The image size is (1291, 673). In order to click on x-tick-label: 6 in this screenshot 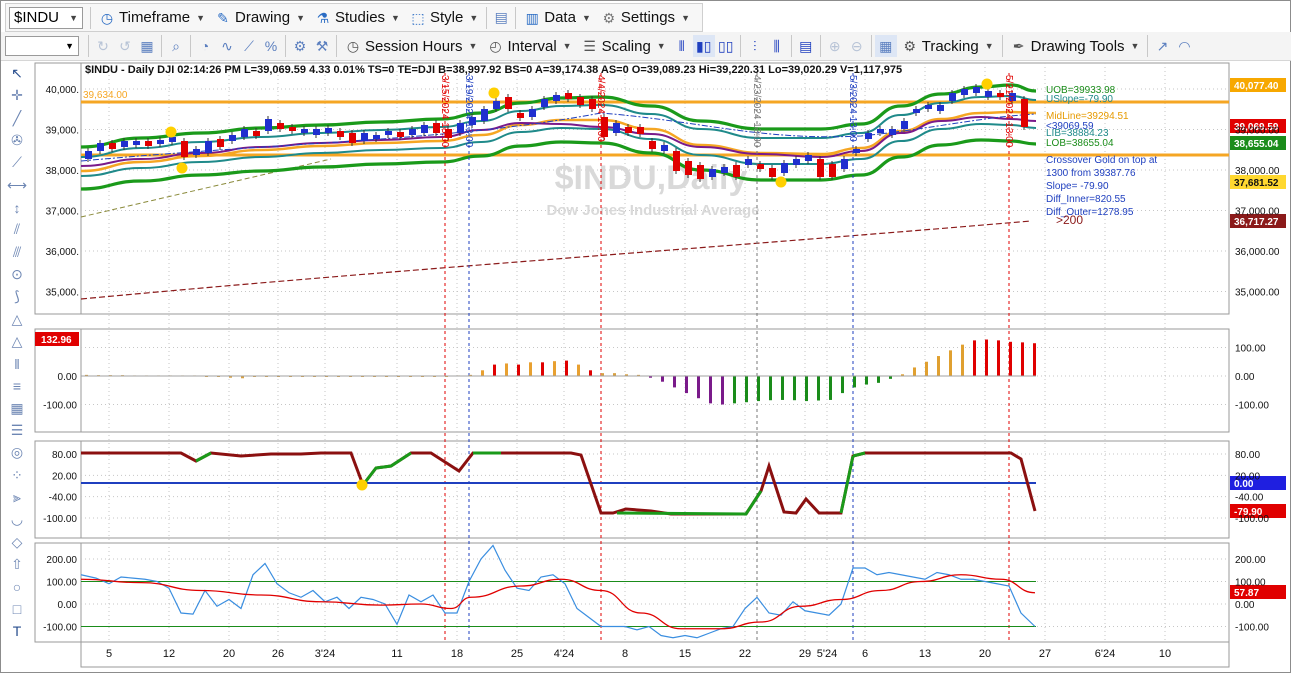, I will do `click(865, 654)`.